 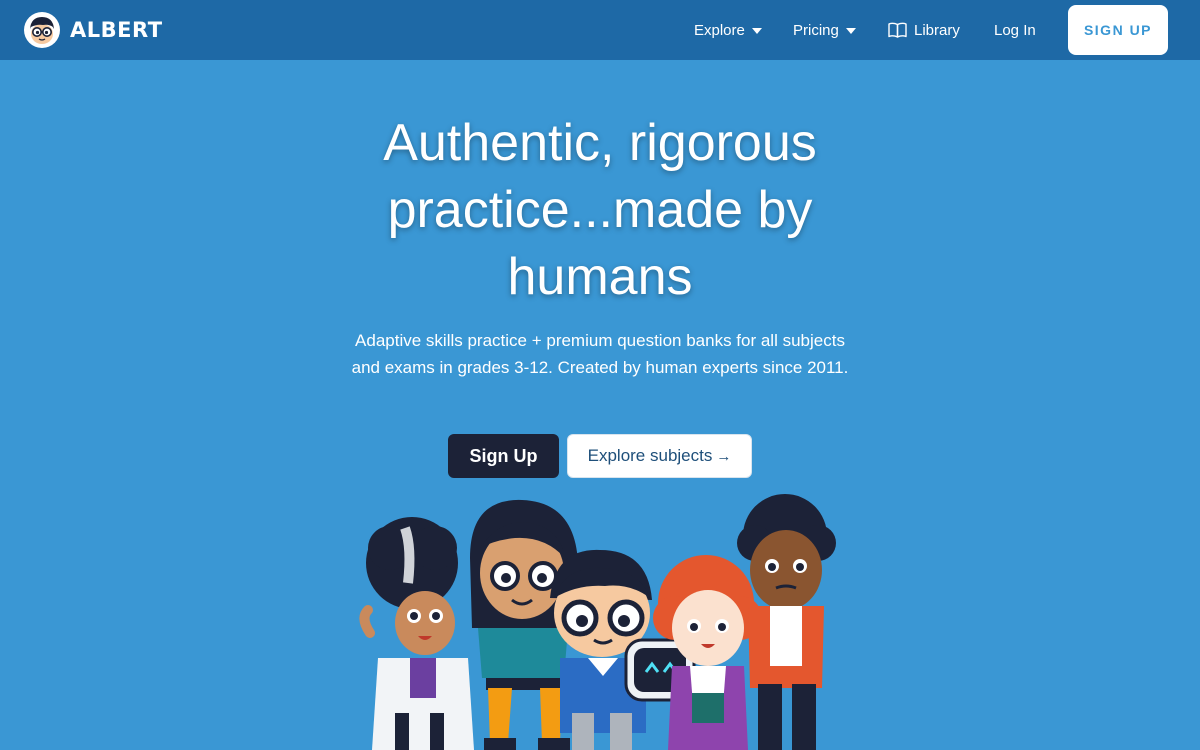 I want to click on explore-subjects-button: Explore subjects →, so click(x=659, y=456).